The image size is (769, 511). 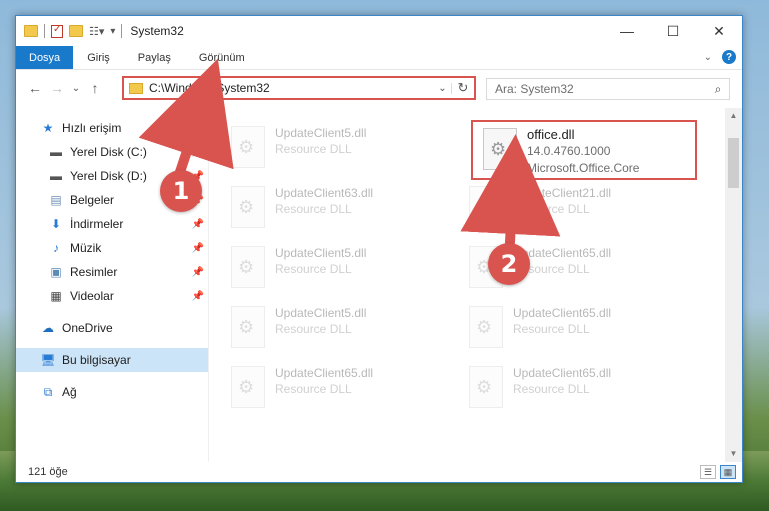 I want to click on expand-ribbon-icon: ⌄, so click(x=708, y=57).